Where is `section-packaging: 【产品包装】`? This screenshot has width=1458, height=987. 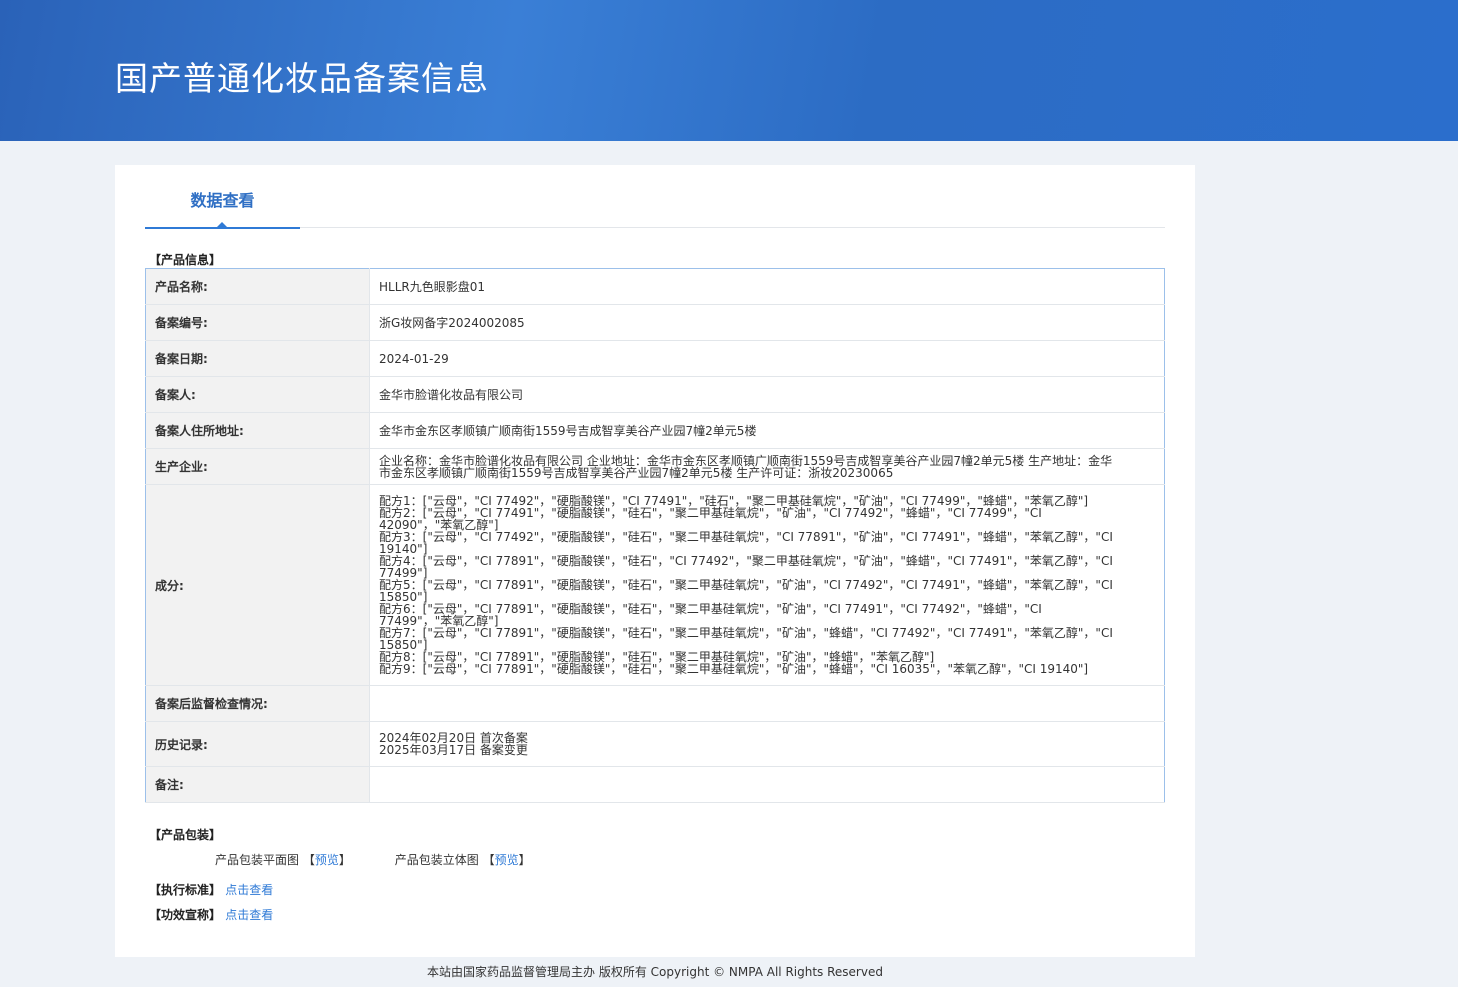
section-packaging: 【产品包装】 is located at coordinates (185, 835).